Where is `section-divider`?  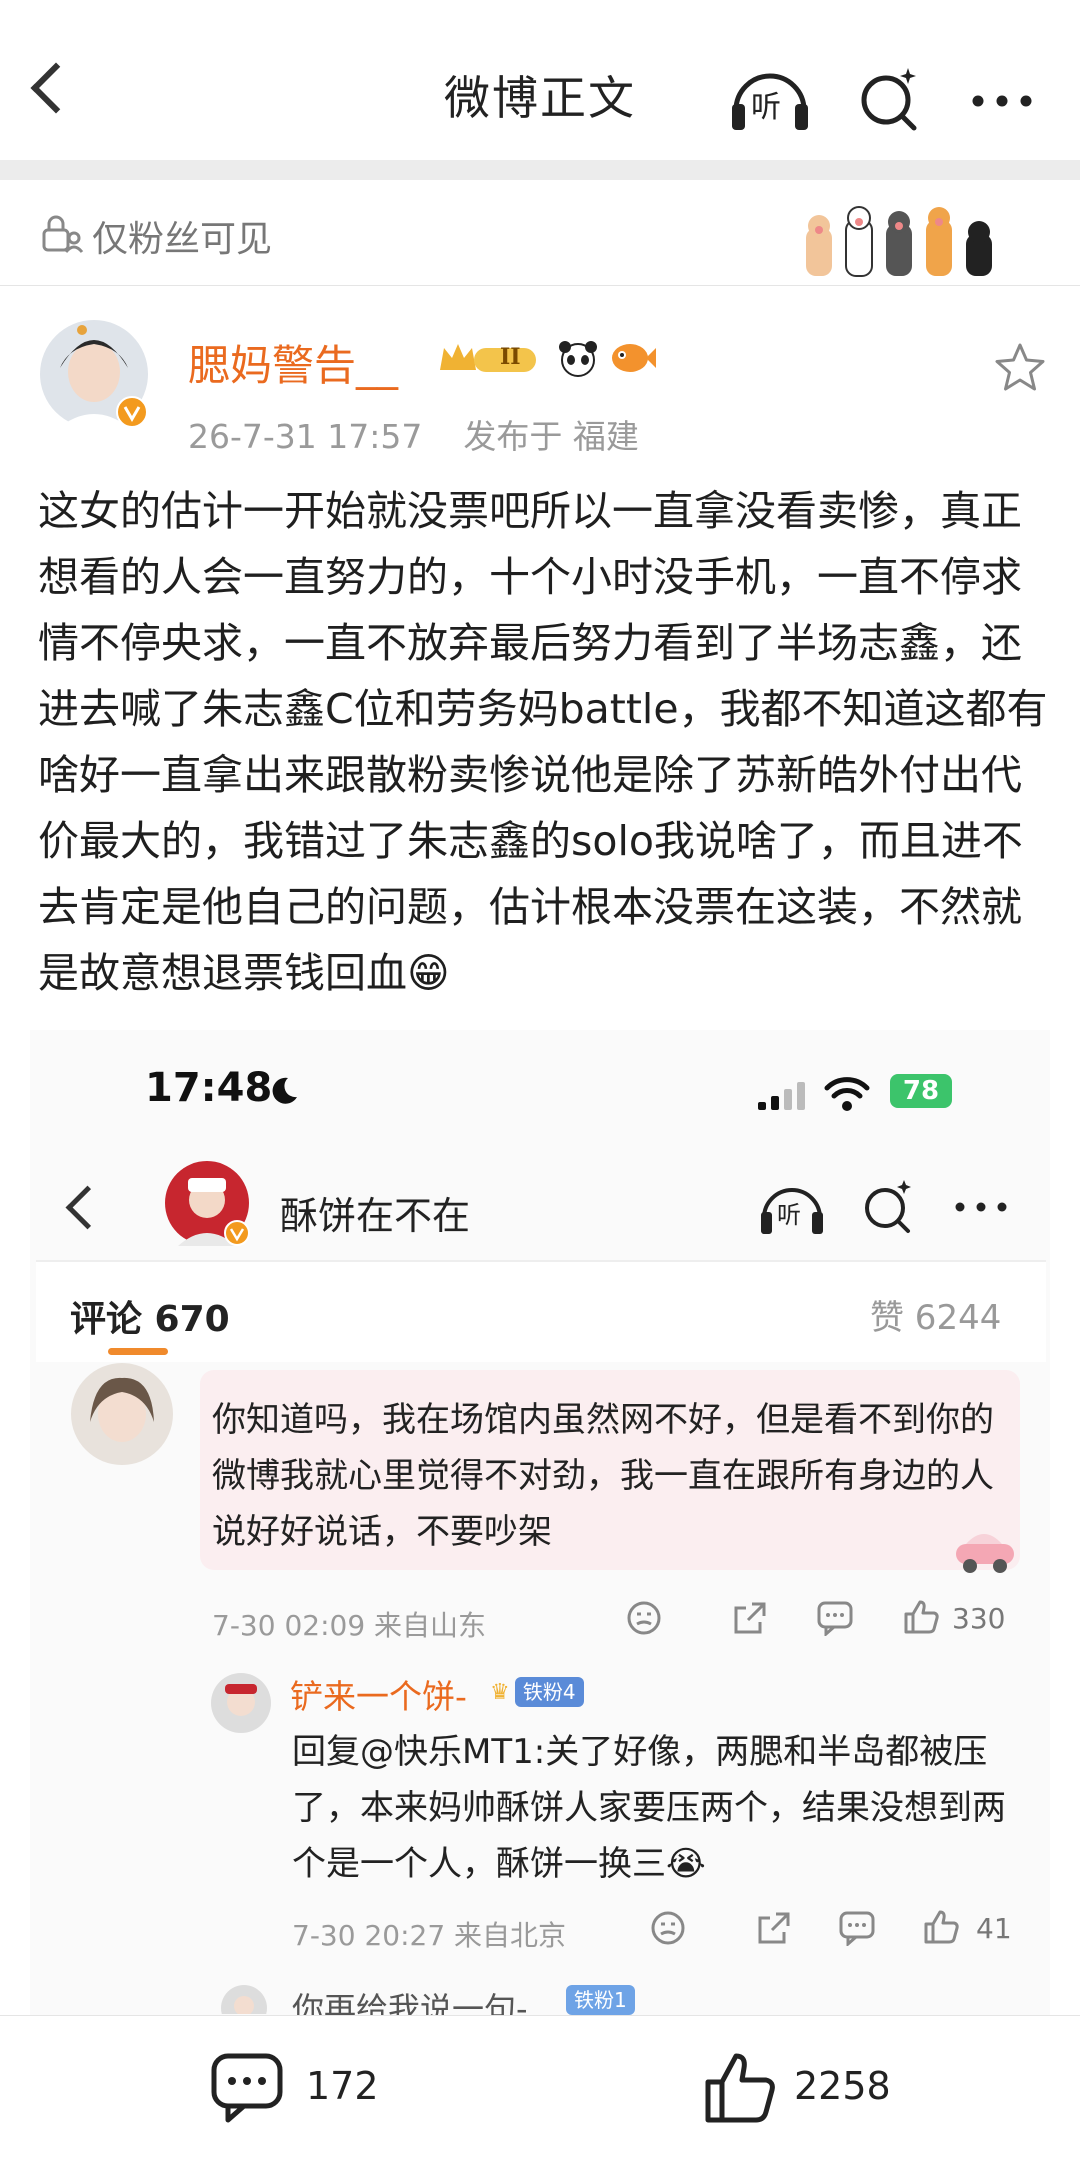 section-divider is located at coordinates (540, 170).